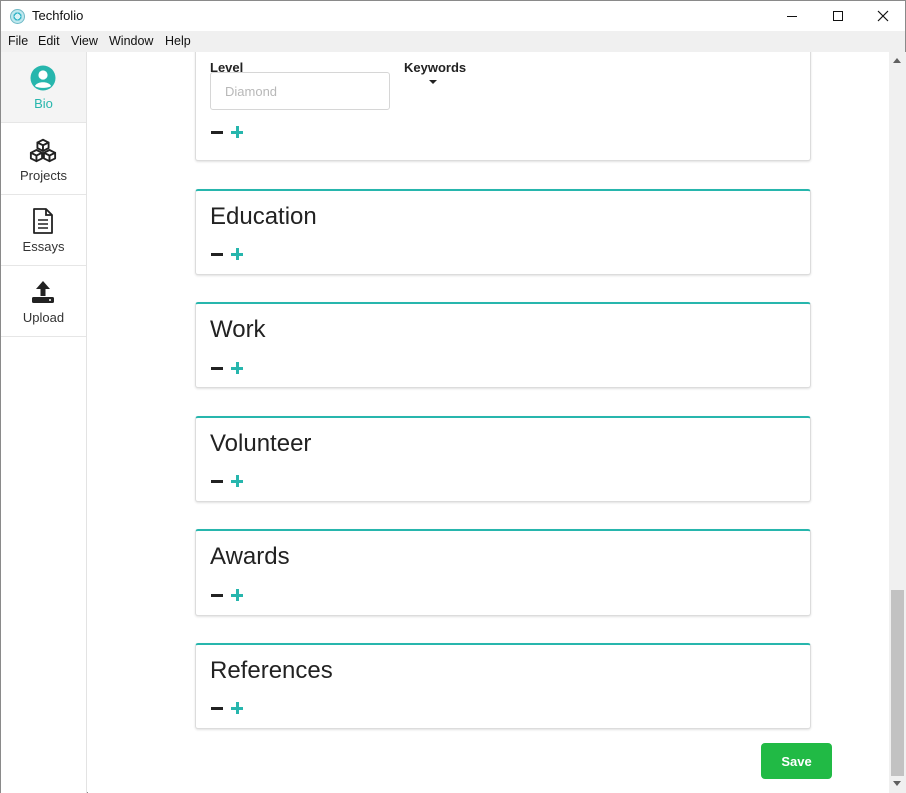 This screenshot has height=793, width=906. I want to click on keywords-dropdown, so click(433, 82).